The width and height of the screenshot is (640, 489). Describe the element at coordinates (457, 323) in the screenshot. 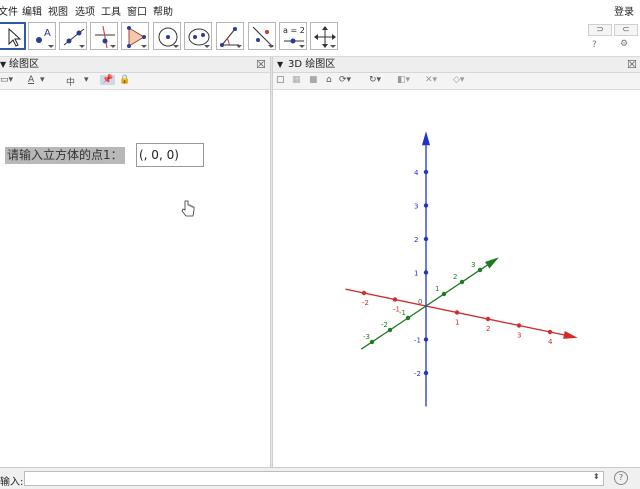

I see `x-axis-tick-label: 1` at that location.